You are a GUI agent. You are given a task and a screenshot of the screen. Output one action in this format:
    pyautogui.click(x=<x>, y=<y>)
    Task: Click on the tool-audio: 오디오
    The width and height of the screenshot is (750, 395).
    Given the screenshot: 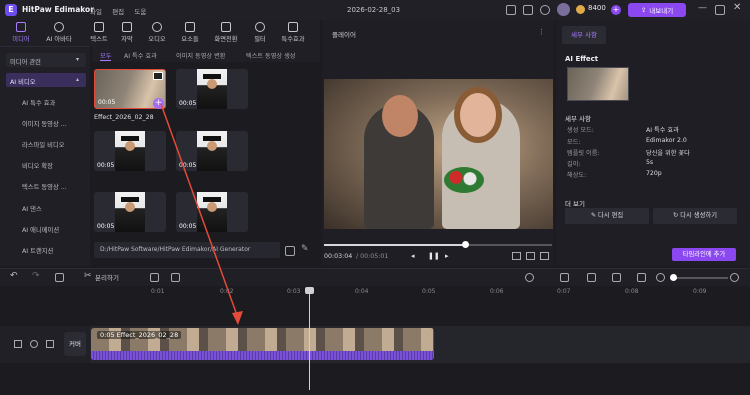 What is the action you would take?
    pyautogui.click(x=157, y=32)
    